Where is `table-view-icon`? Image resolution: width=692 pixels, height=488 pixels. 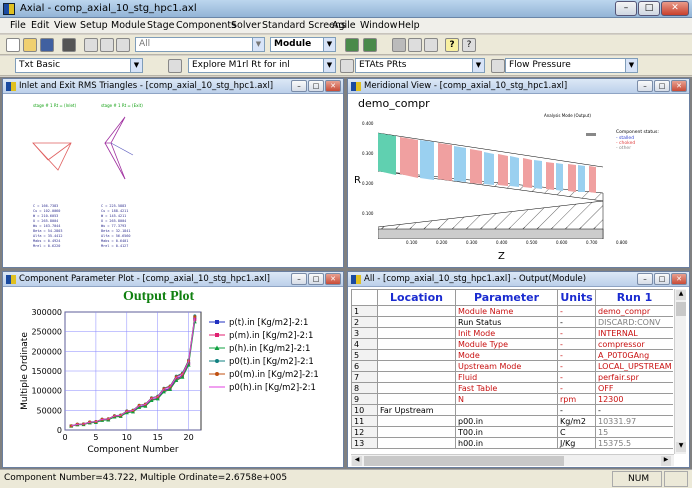 table-view-icon is located at coordinates (175, 66).